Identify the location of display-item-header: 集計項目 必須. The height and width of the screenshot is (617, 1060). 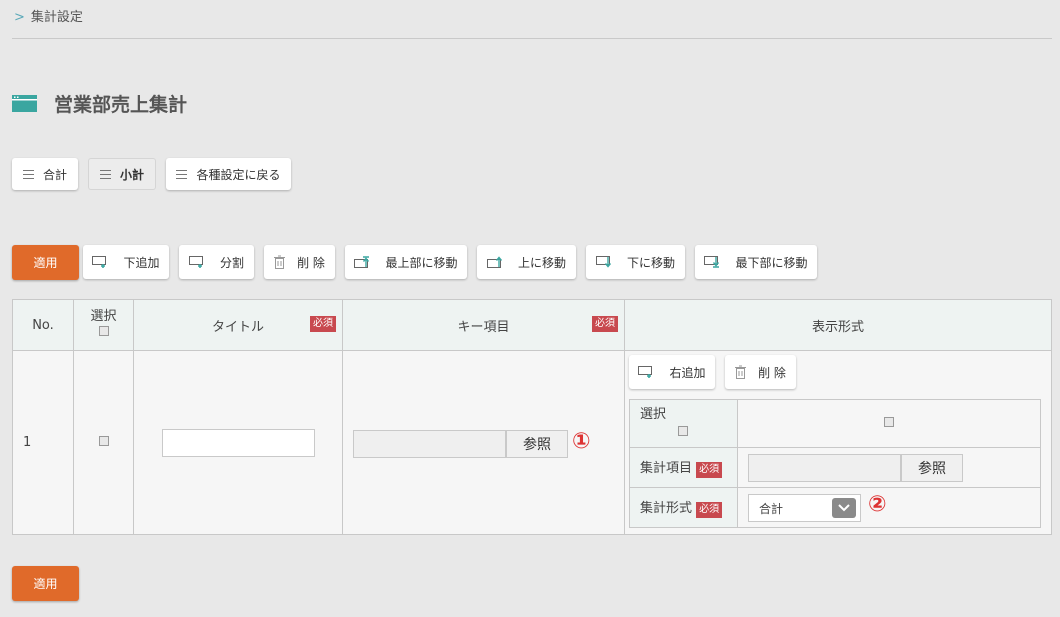
(683, 467).